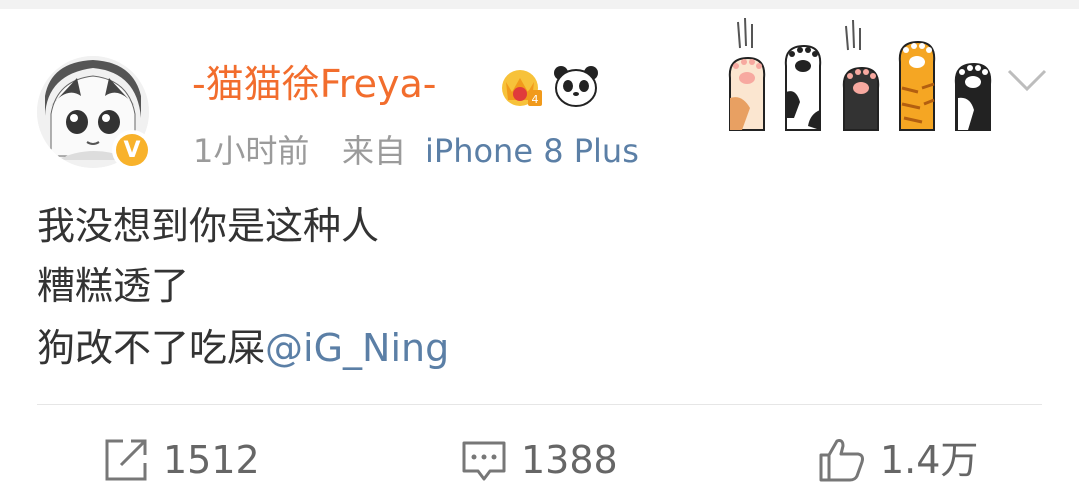  I want to click on top-separator, so click(539, 4).